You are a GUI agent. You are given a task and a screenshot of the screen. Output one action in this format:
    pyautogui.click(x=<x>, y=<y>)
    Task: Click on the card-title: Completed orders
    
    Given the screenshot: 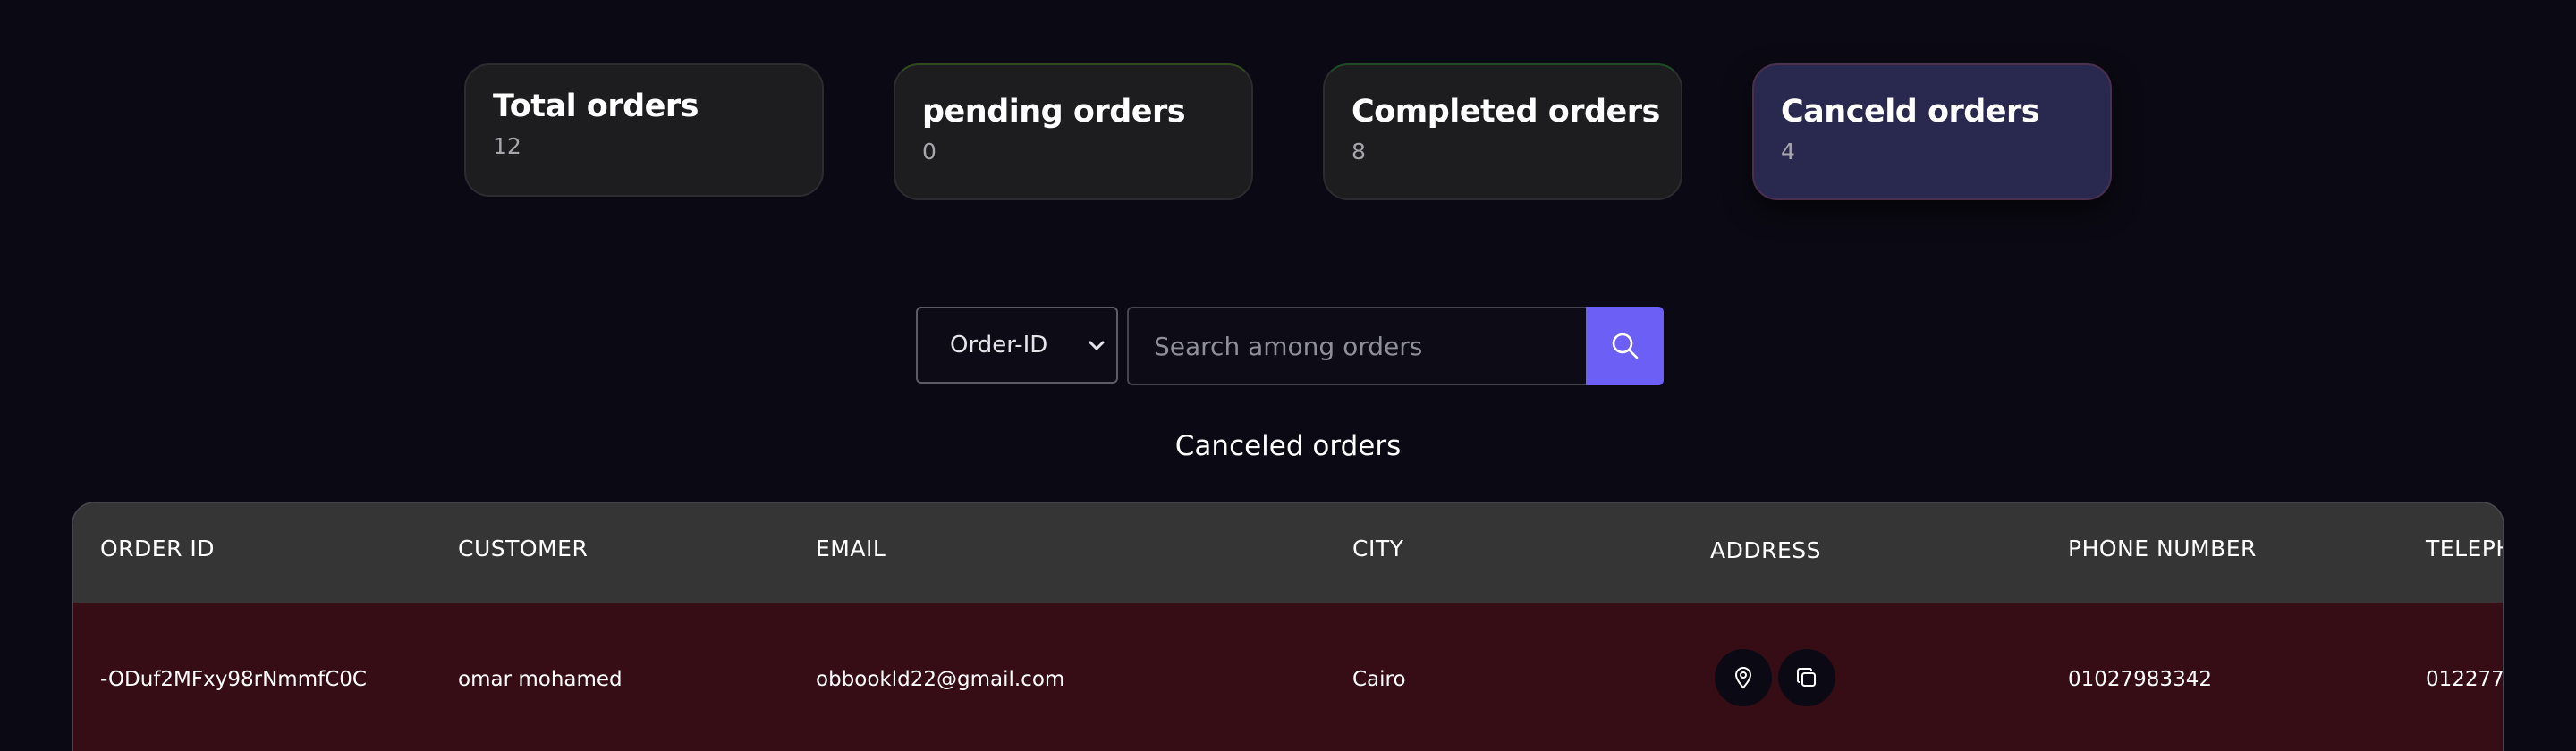 What is the action you would take?
    pyautogui.click(x=1506, y=112)
    